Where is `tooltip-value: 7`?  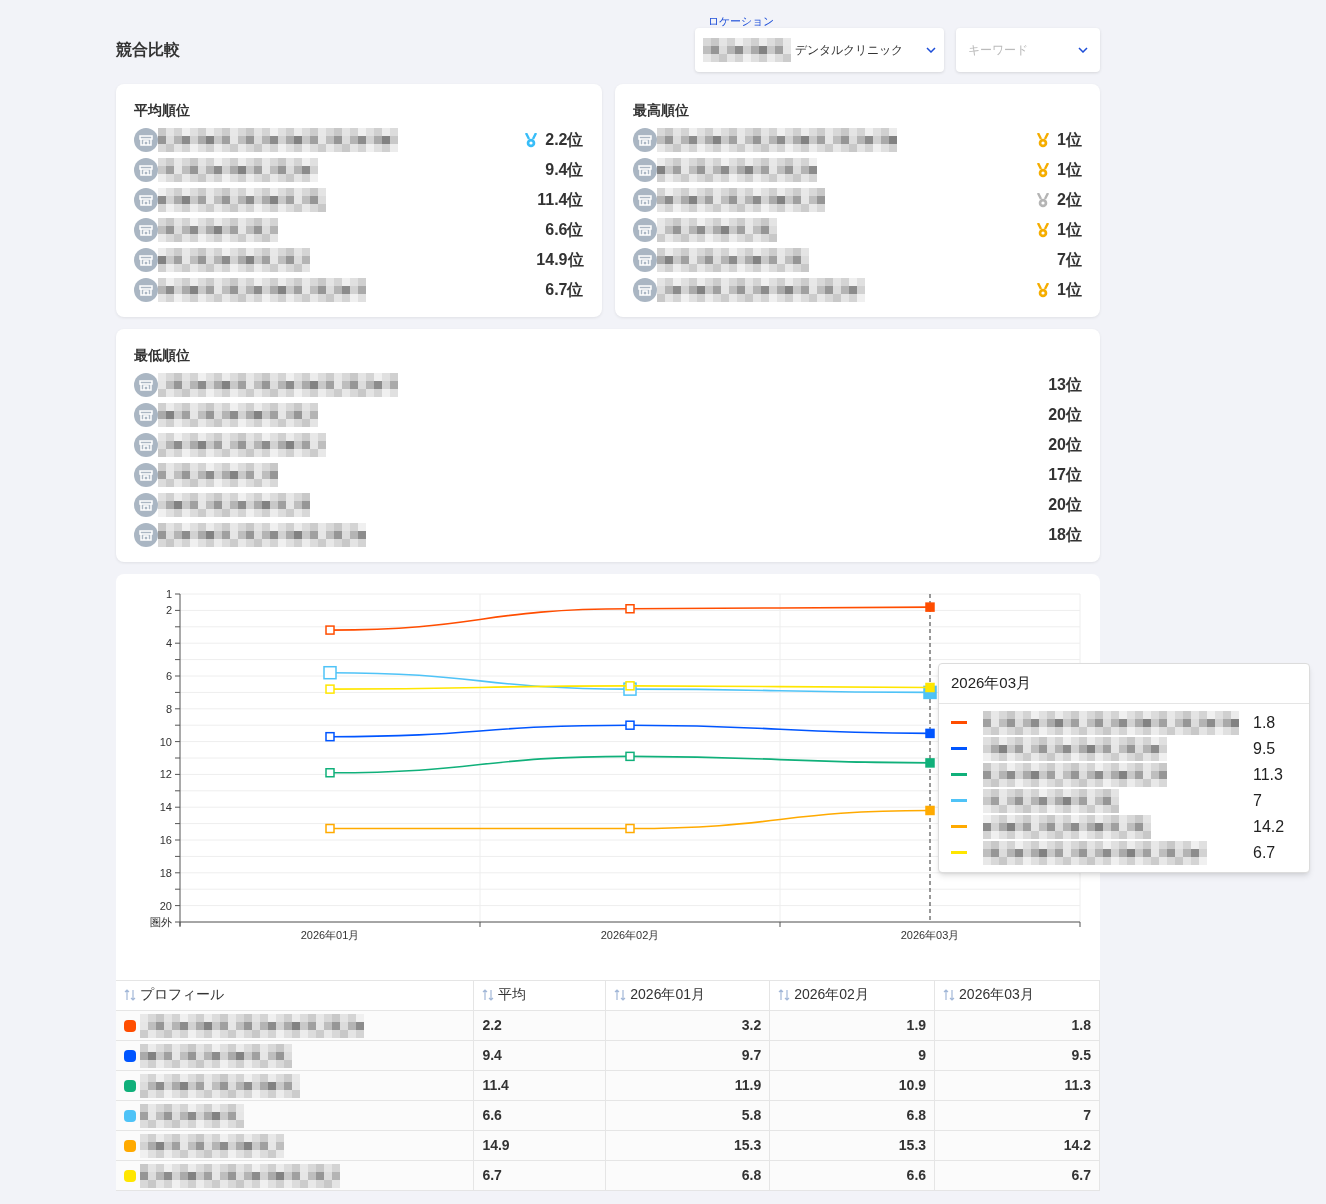
tooltip-value: 7 is located at coordinates (1258, 800).